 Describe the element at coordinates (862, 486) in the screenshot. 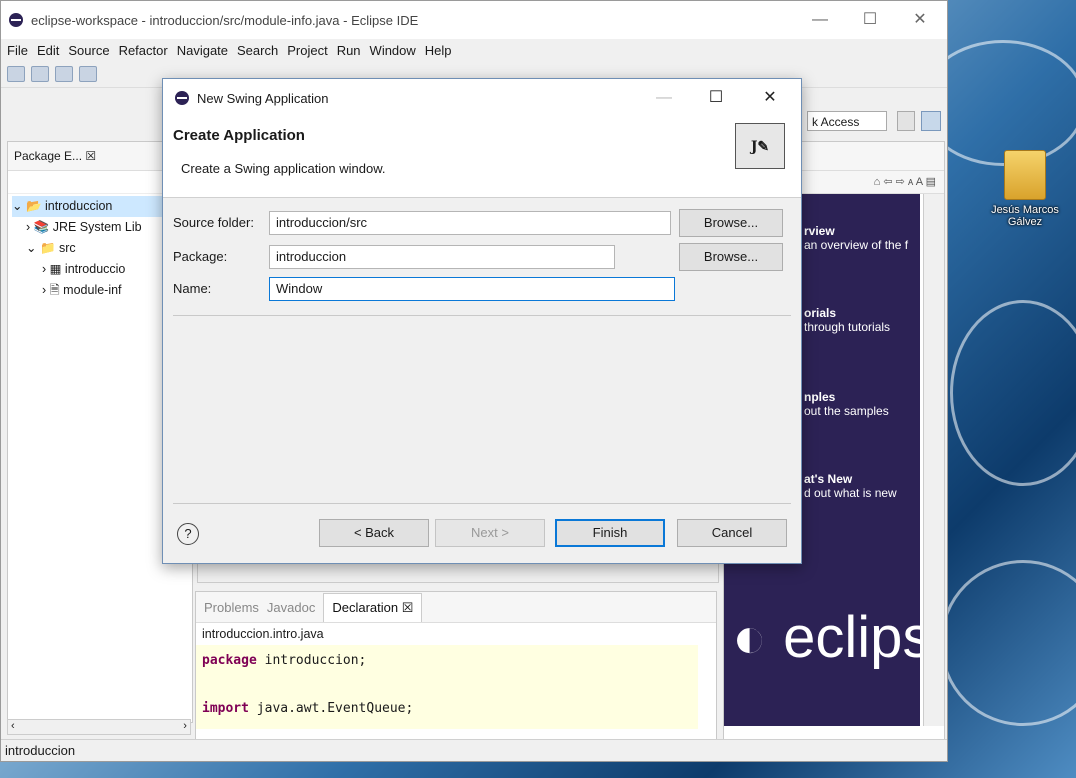

I see `welcome-whats-new: at's New d out what is new` at that location.